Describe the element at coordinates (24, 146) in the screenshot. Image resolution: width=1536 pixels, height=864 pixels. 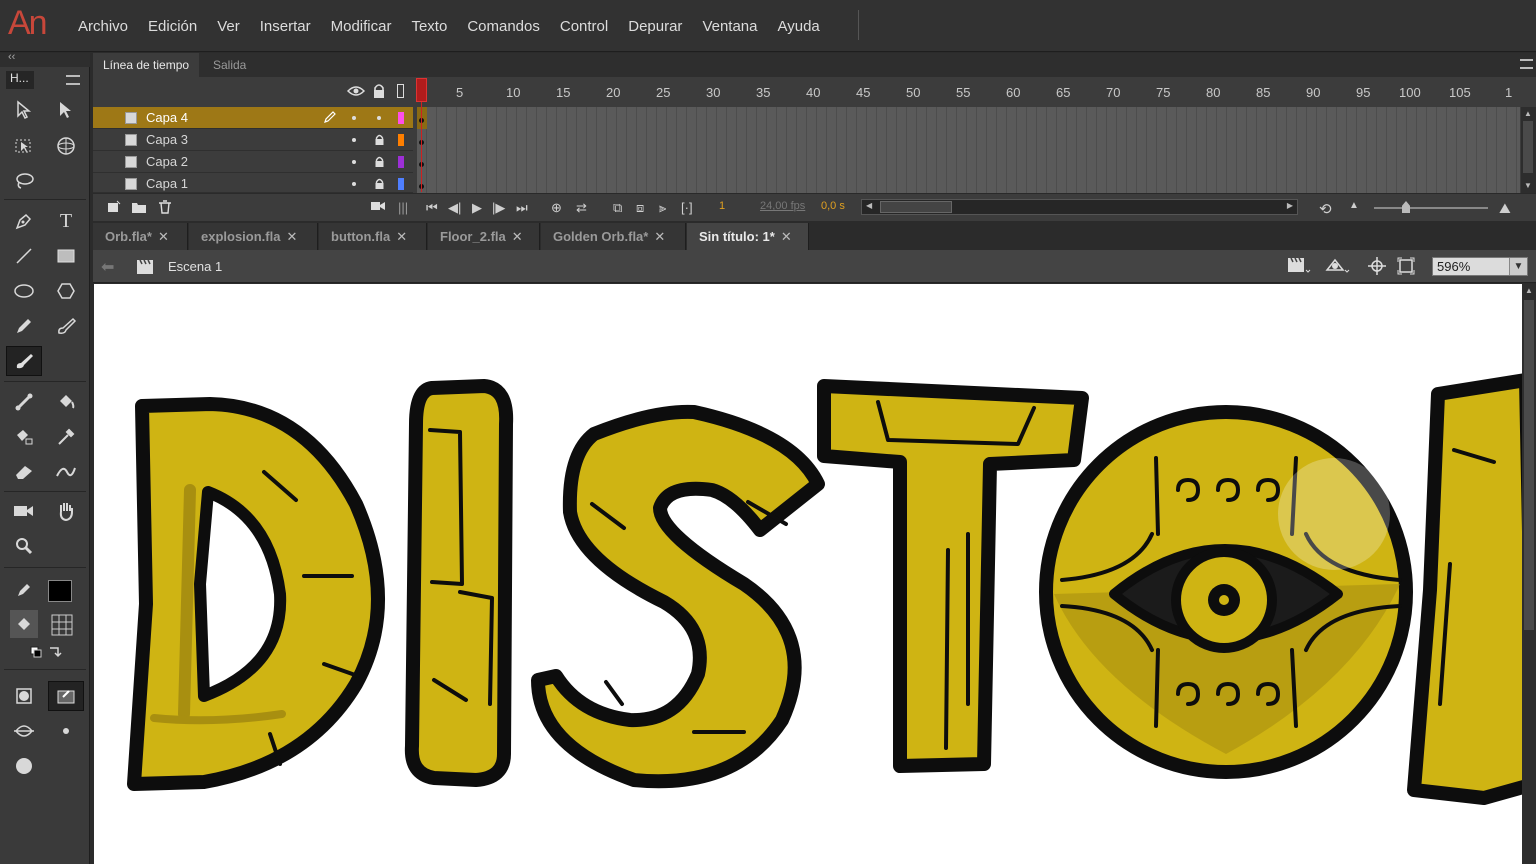
I see `free-transform-icon` at that location.